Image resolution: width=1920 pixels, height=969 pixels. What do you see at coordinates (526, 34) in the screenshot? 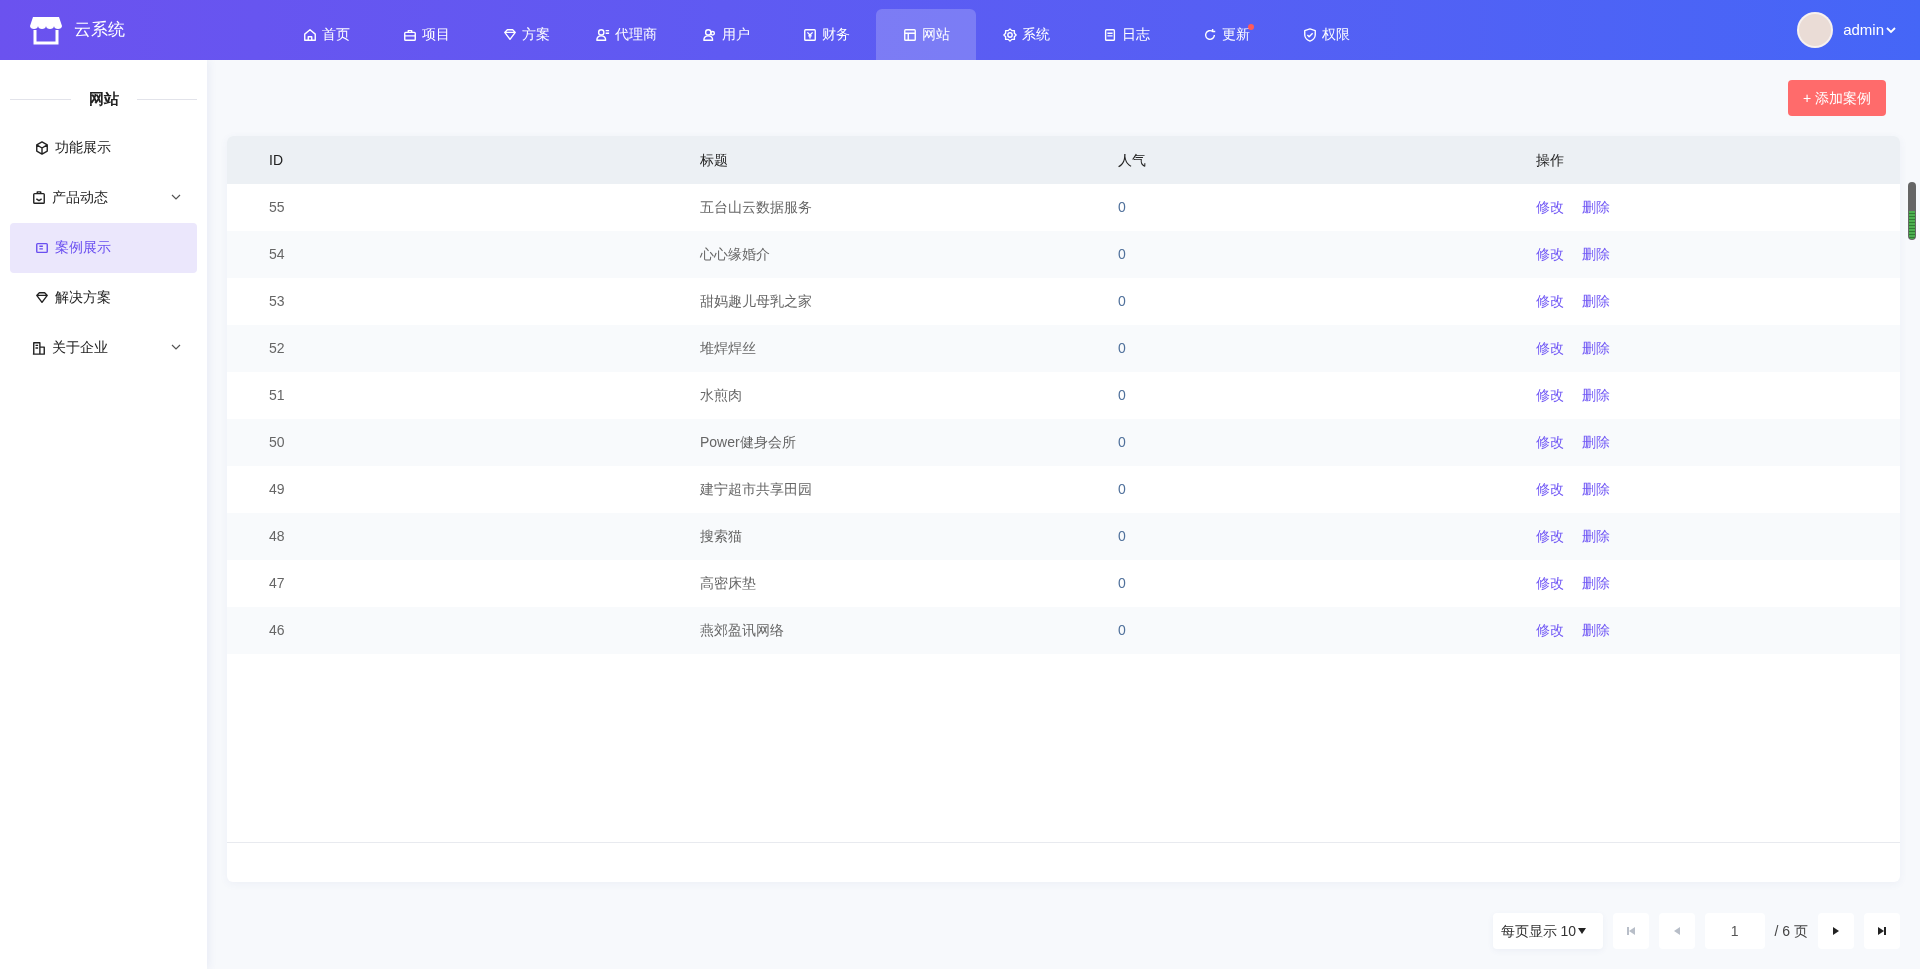
I see `nav-tab: 方案` at bounding box center [526, 34].